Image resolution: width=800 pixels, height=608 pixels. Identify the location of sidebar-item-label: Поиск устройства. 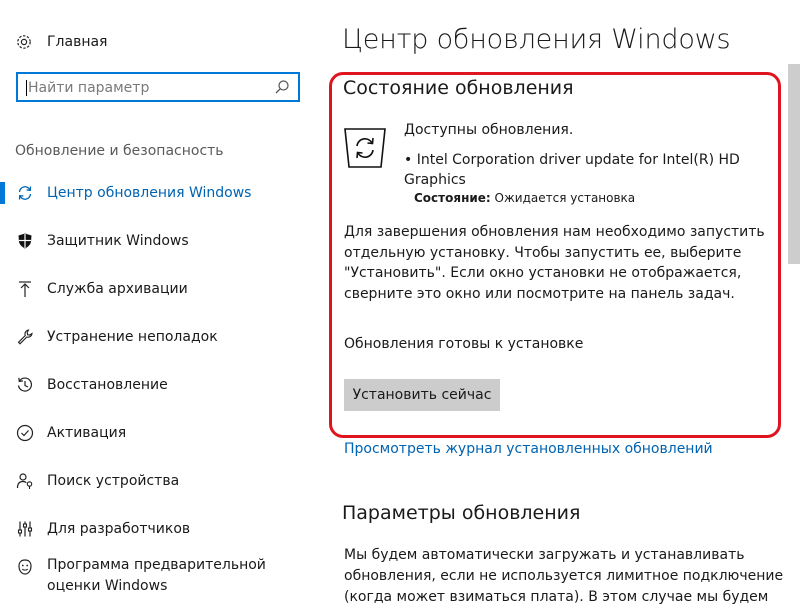
(113, 481).